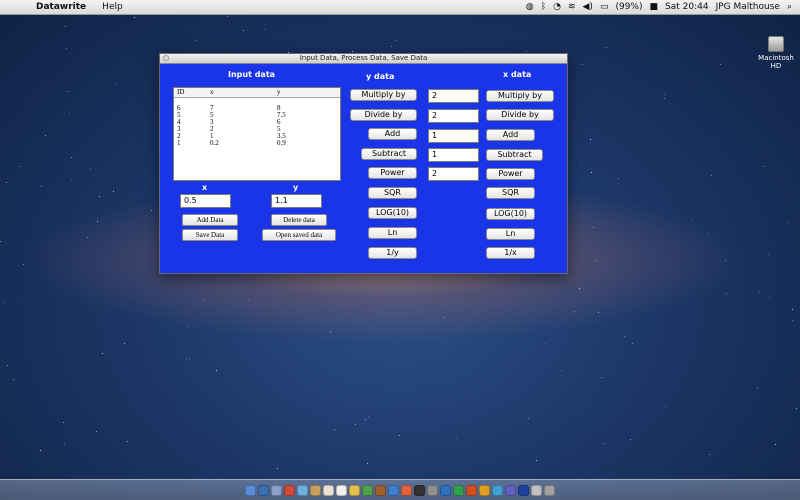 The height and width of the screenshot is (500, 800). What do you see at coordinates (380, 76) in the screenshot?
I see `y-data-heading: y data` at bounding box center [380, 76].